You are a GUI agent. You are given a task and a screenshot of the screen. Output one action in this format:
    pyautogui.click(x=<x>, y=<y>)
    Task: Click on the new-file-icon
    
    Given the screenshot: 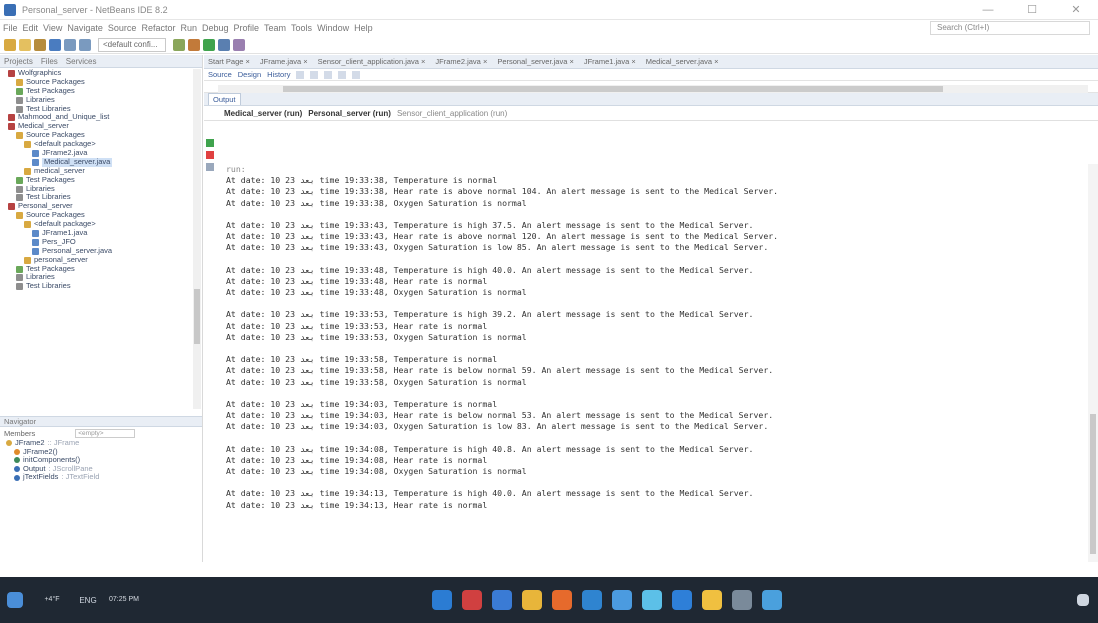 What is the action you would take?
    pyautogui.click(x=25, y=44)
    